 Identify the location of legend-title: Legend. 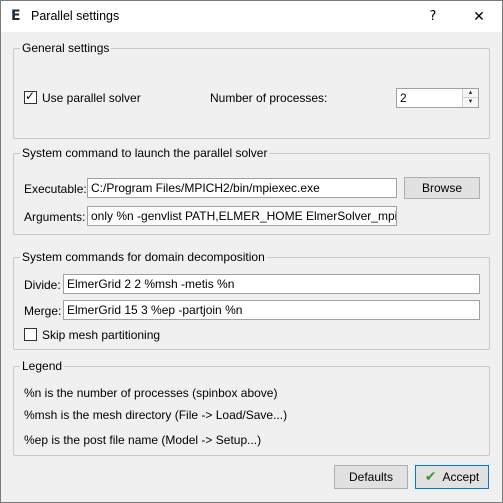
(42, 366).